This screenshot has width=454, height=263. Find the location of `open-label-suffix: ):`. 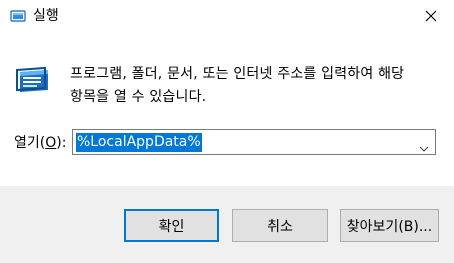

open-label-suffix: ): is located at coordinates (61, 143).